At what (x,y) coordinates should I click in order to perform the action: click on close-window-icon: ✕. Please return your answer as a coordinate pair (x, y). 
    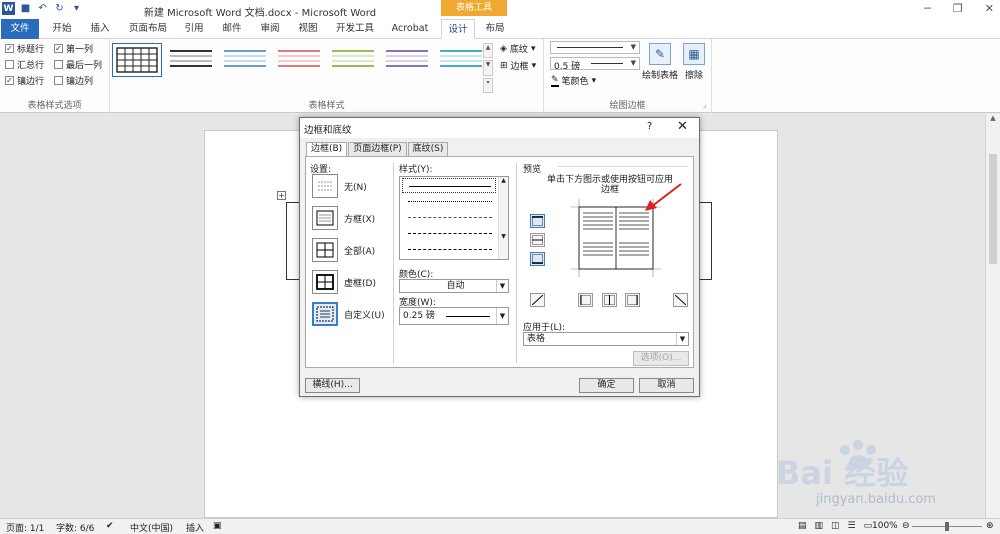
    Looking at the image, I should click on (989, 8).